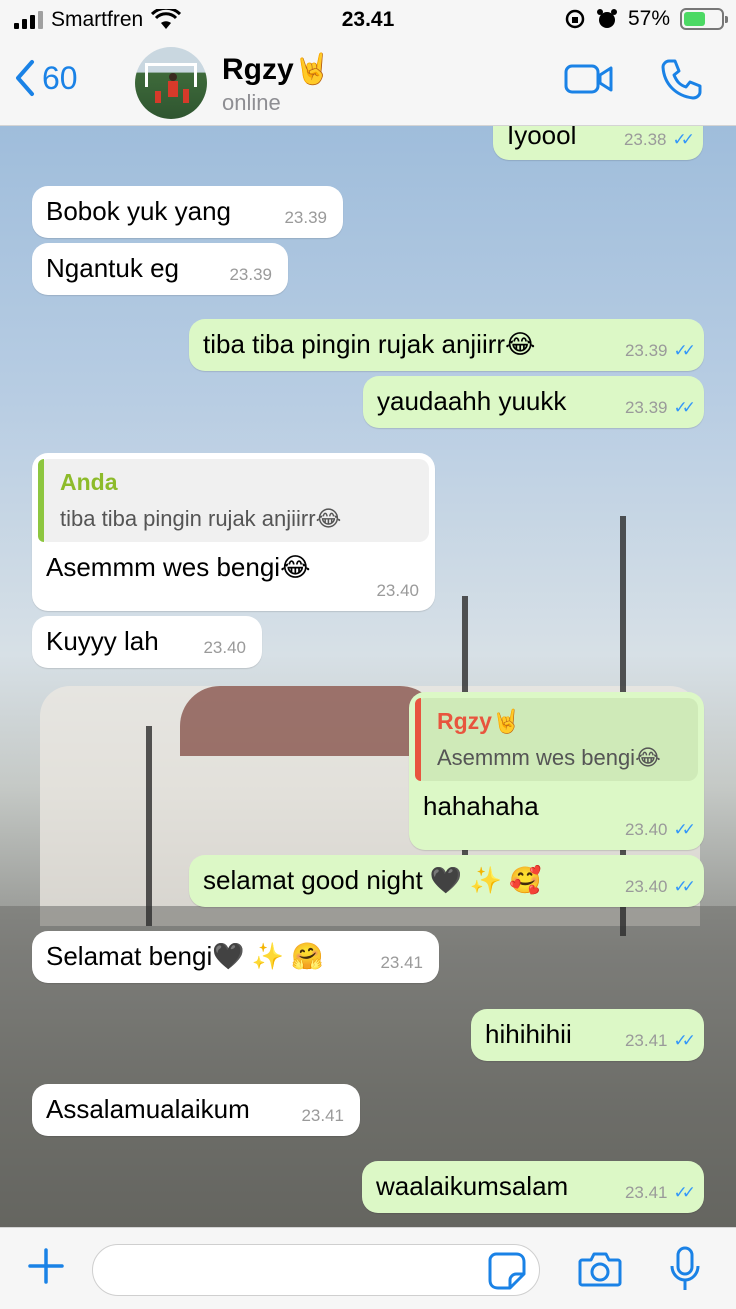 The width and height of the screenshot is (736, 1309). I want to click on avatar-image, so click(171, 83).